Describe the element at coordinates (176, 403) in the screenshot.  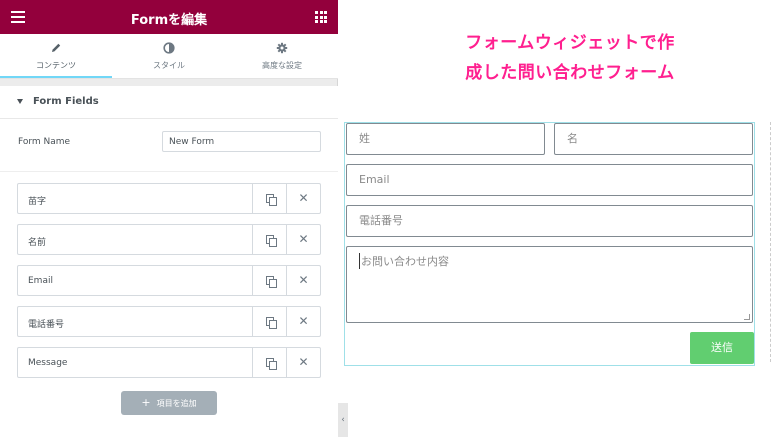
I see `add-item-label: 項目を追加` at that location.